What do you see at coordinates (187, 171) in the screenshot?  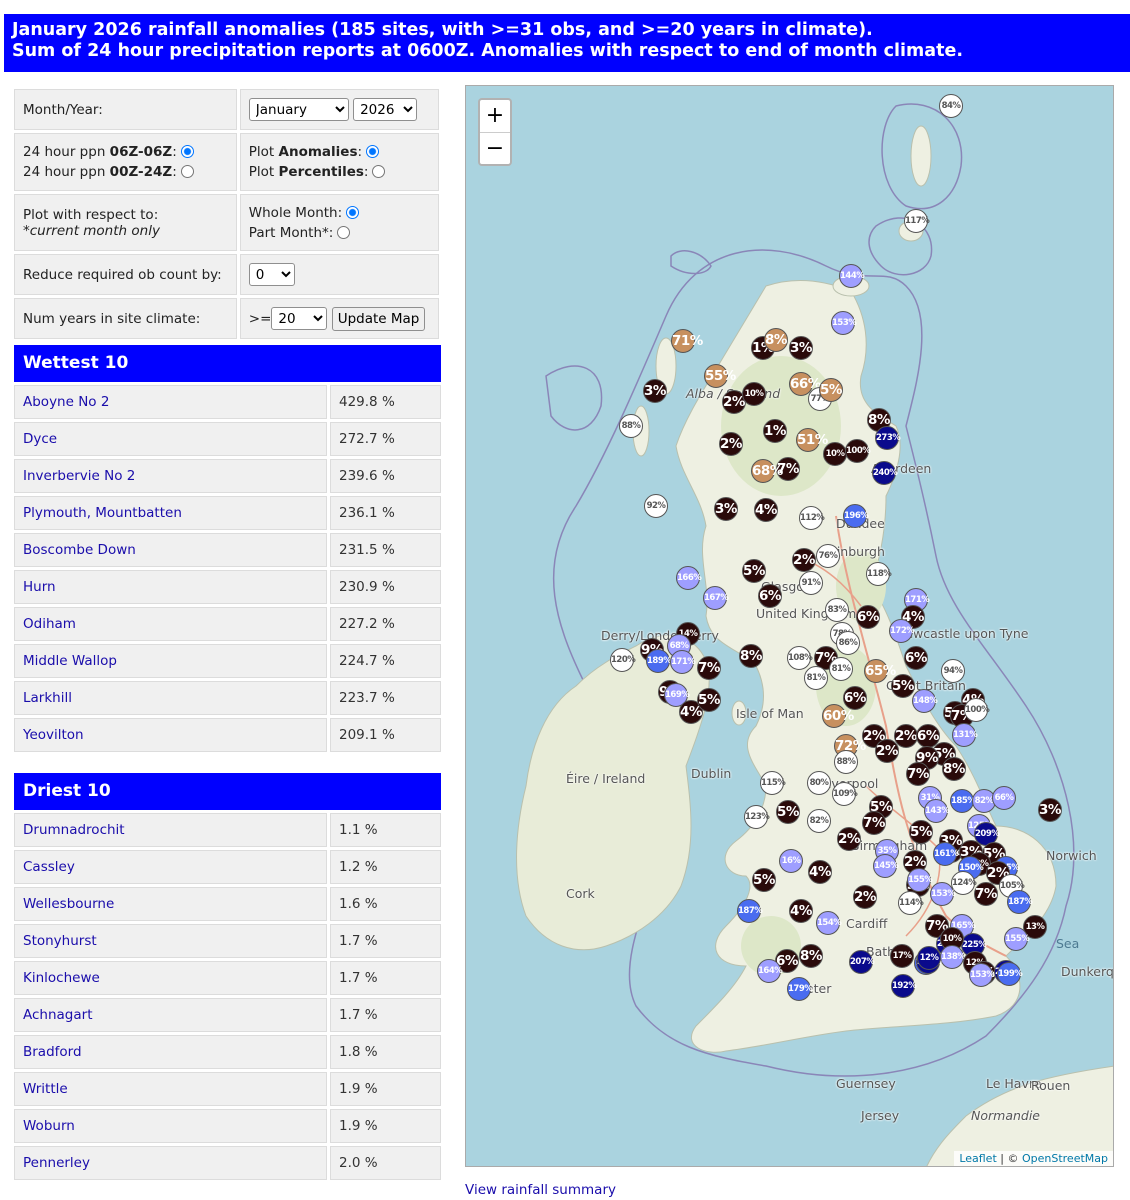 I see `ppn-00z-radio` at bounding box center [187, 171].